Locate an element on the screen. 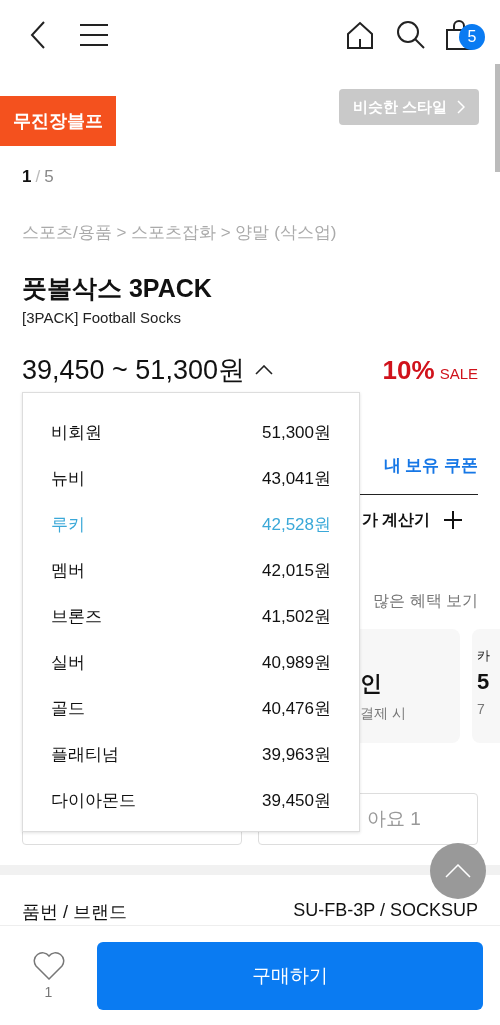 This screenshot has width=500, height=1025. member-price-item: 멤버 42,015원 is located at coordinates (191, 570).